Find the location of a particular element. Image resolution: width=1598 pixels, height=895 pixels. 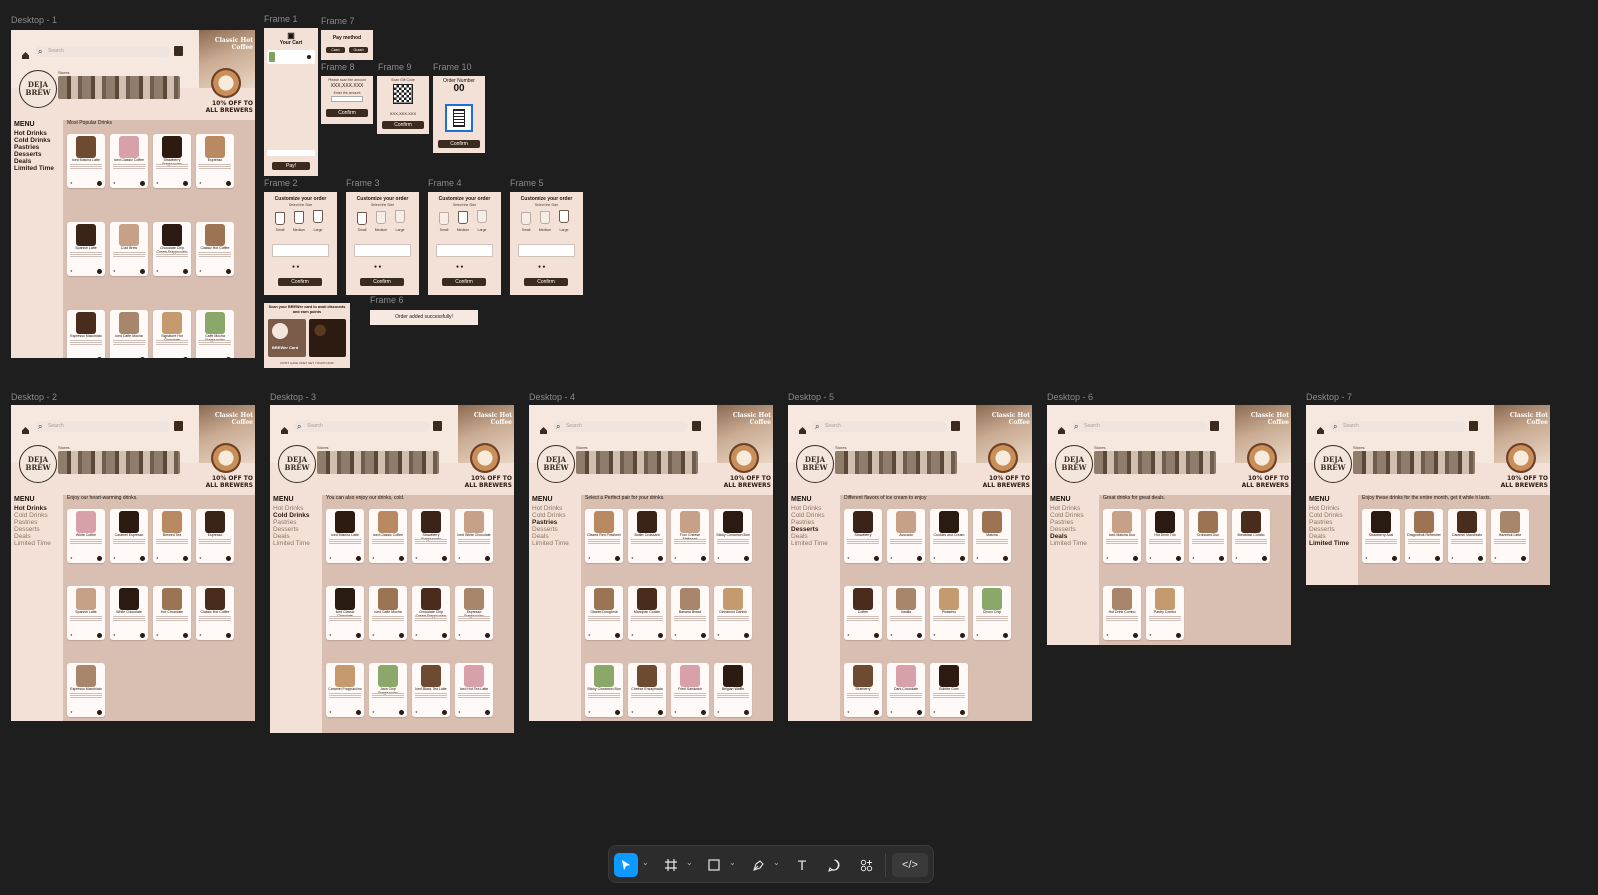

product-card: Strawberry Acai ★ is located at coordinates (1381, 536).